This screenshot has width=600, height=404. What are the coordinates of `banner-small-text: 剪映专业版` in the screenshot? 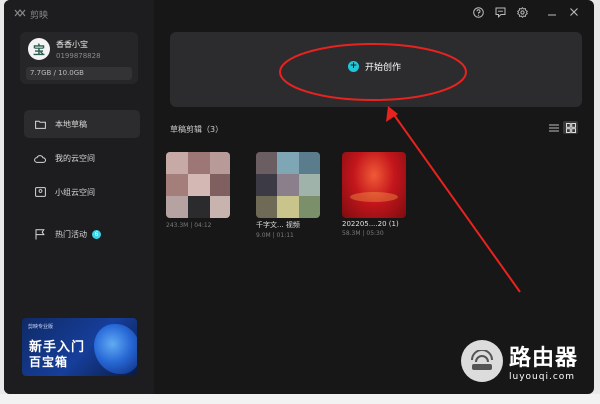 It's located at (41, 327).